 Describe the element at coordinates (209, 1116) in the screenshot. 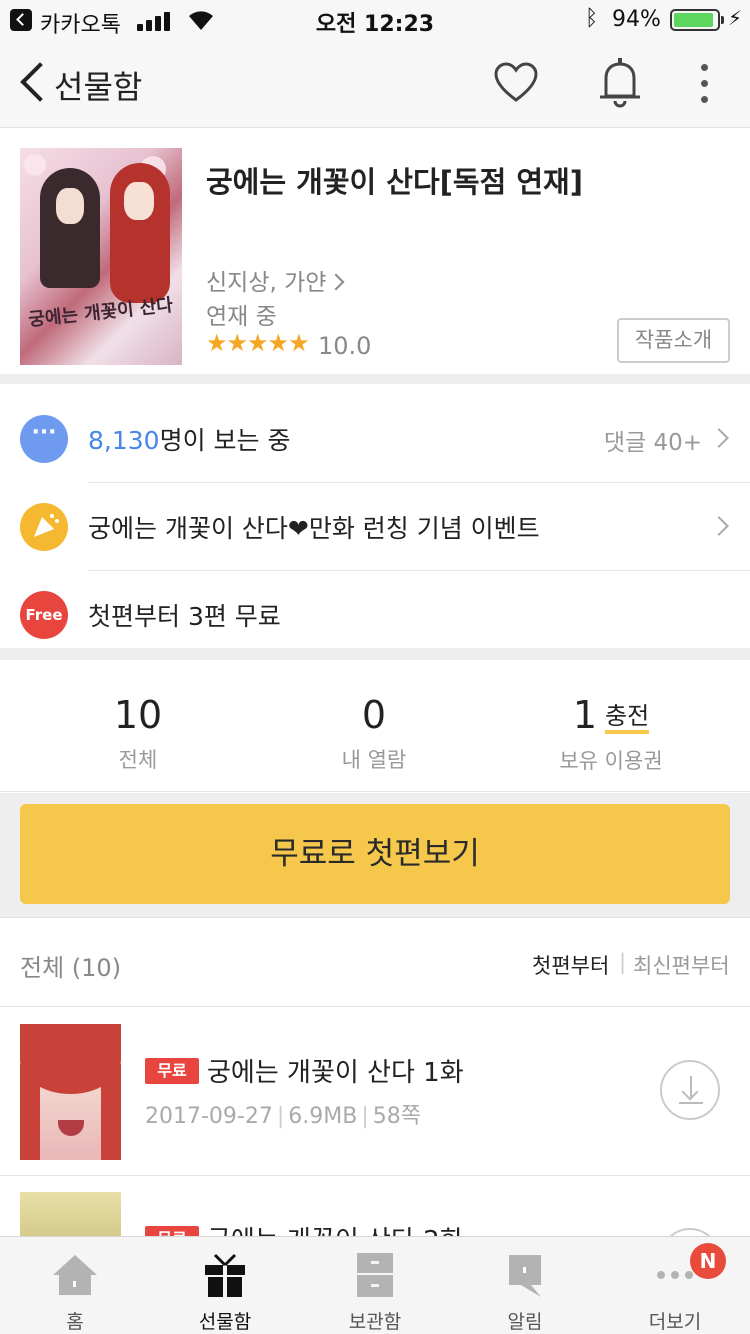

I see `episode-date: 2017-09-27` at that location.